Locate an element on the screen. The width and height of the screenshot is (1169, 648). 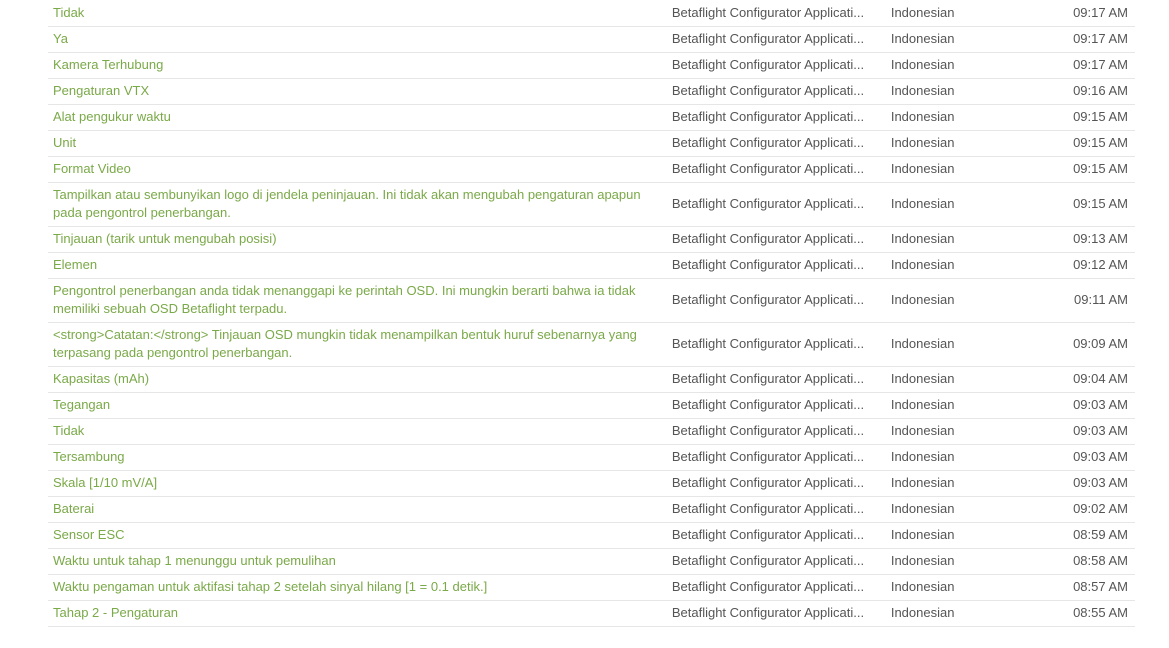
string-link: Alat pengukur waktu is located at coordinates (360, 117).